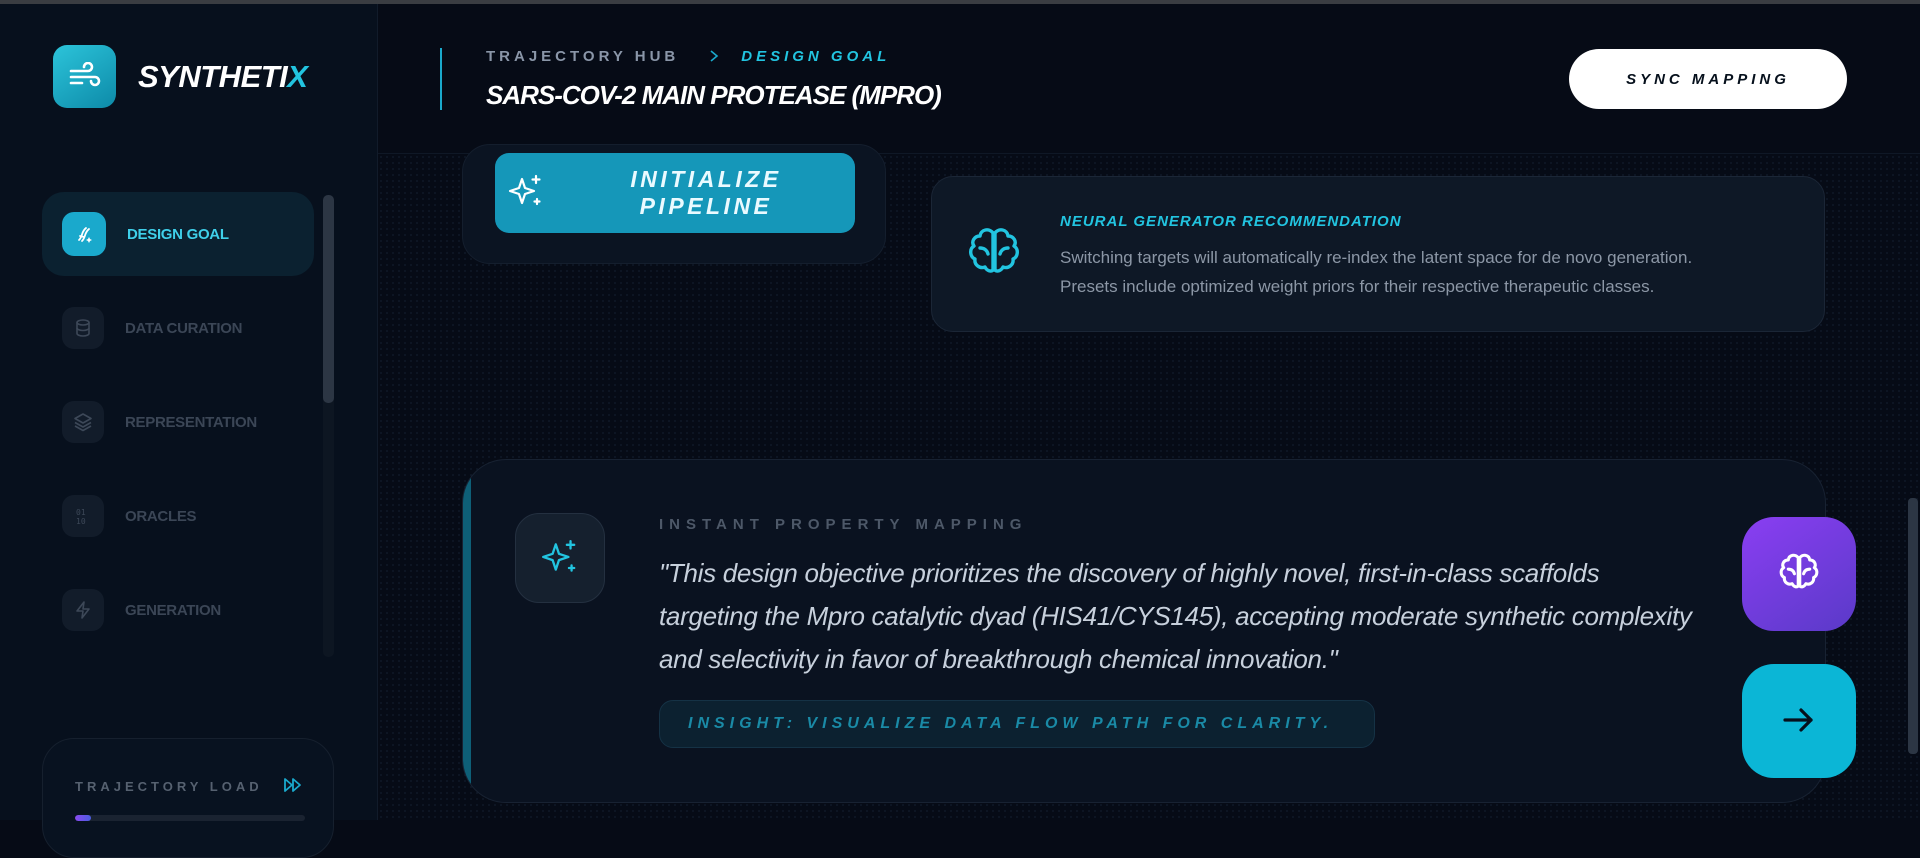 The image size is (1920, 858). Describe the element at coordinates (1913, 626) in the screenshot. I see `page-scrollbar-thumb` at that location.